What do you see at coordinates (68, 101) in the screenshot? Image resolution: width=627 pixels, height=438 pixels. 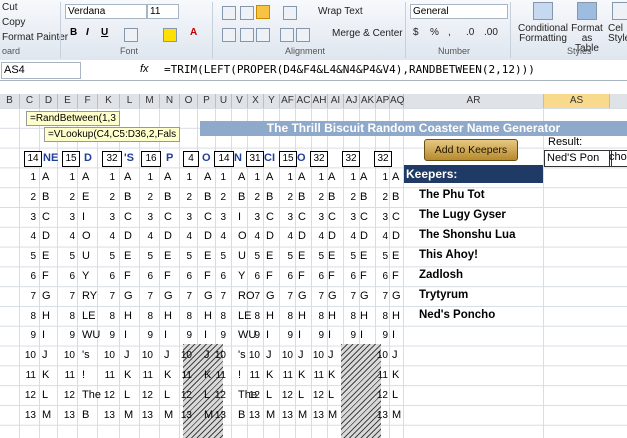 I see `column-header: E` at bounding box center [68, 101].